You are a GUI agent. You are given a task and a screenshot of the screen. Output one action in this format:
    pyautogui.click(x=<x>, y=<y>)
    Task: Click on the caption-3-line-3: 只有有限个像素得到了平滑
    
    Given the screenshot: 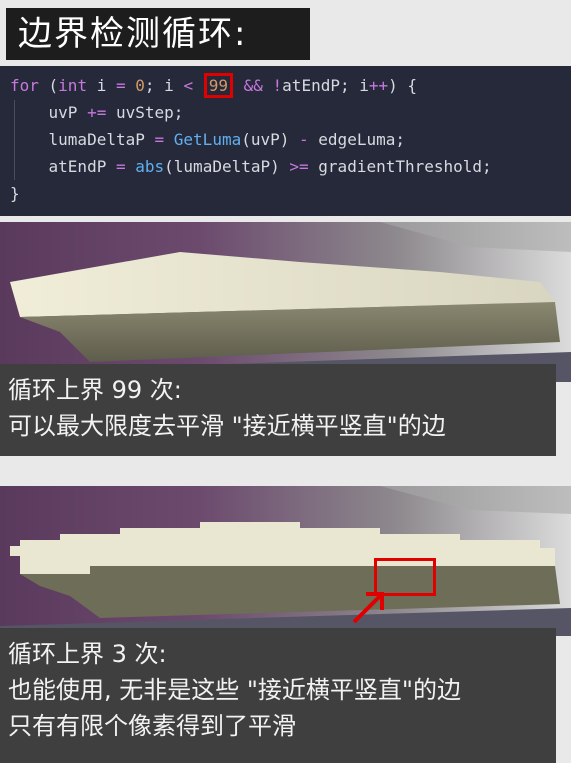 What is the action you would take?
    pyautogui.click(x=152, y=726)
    